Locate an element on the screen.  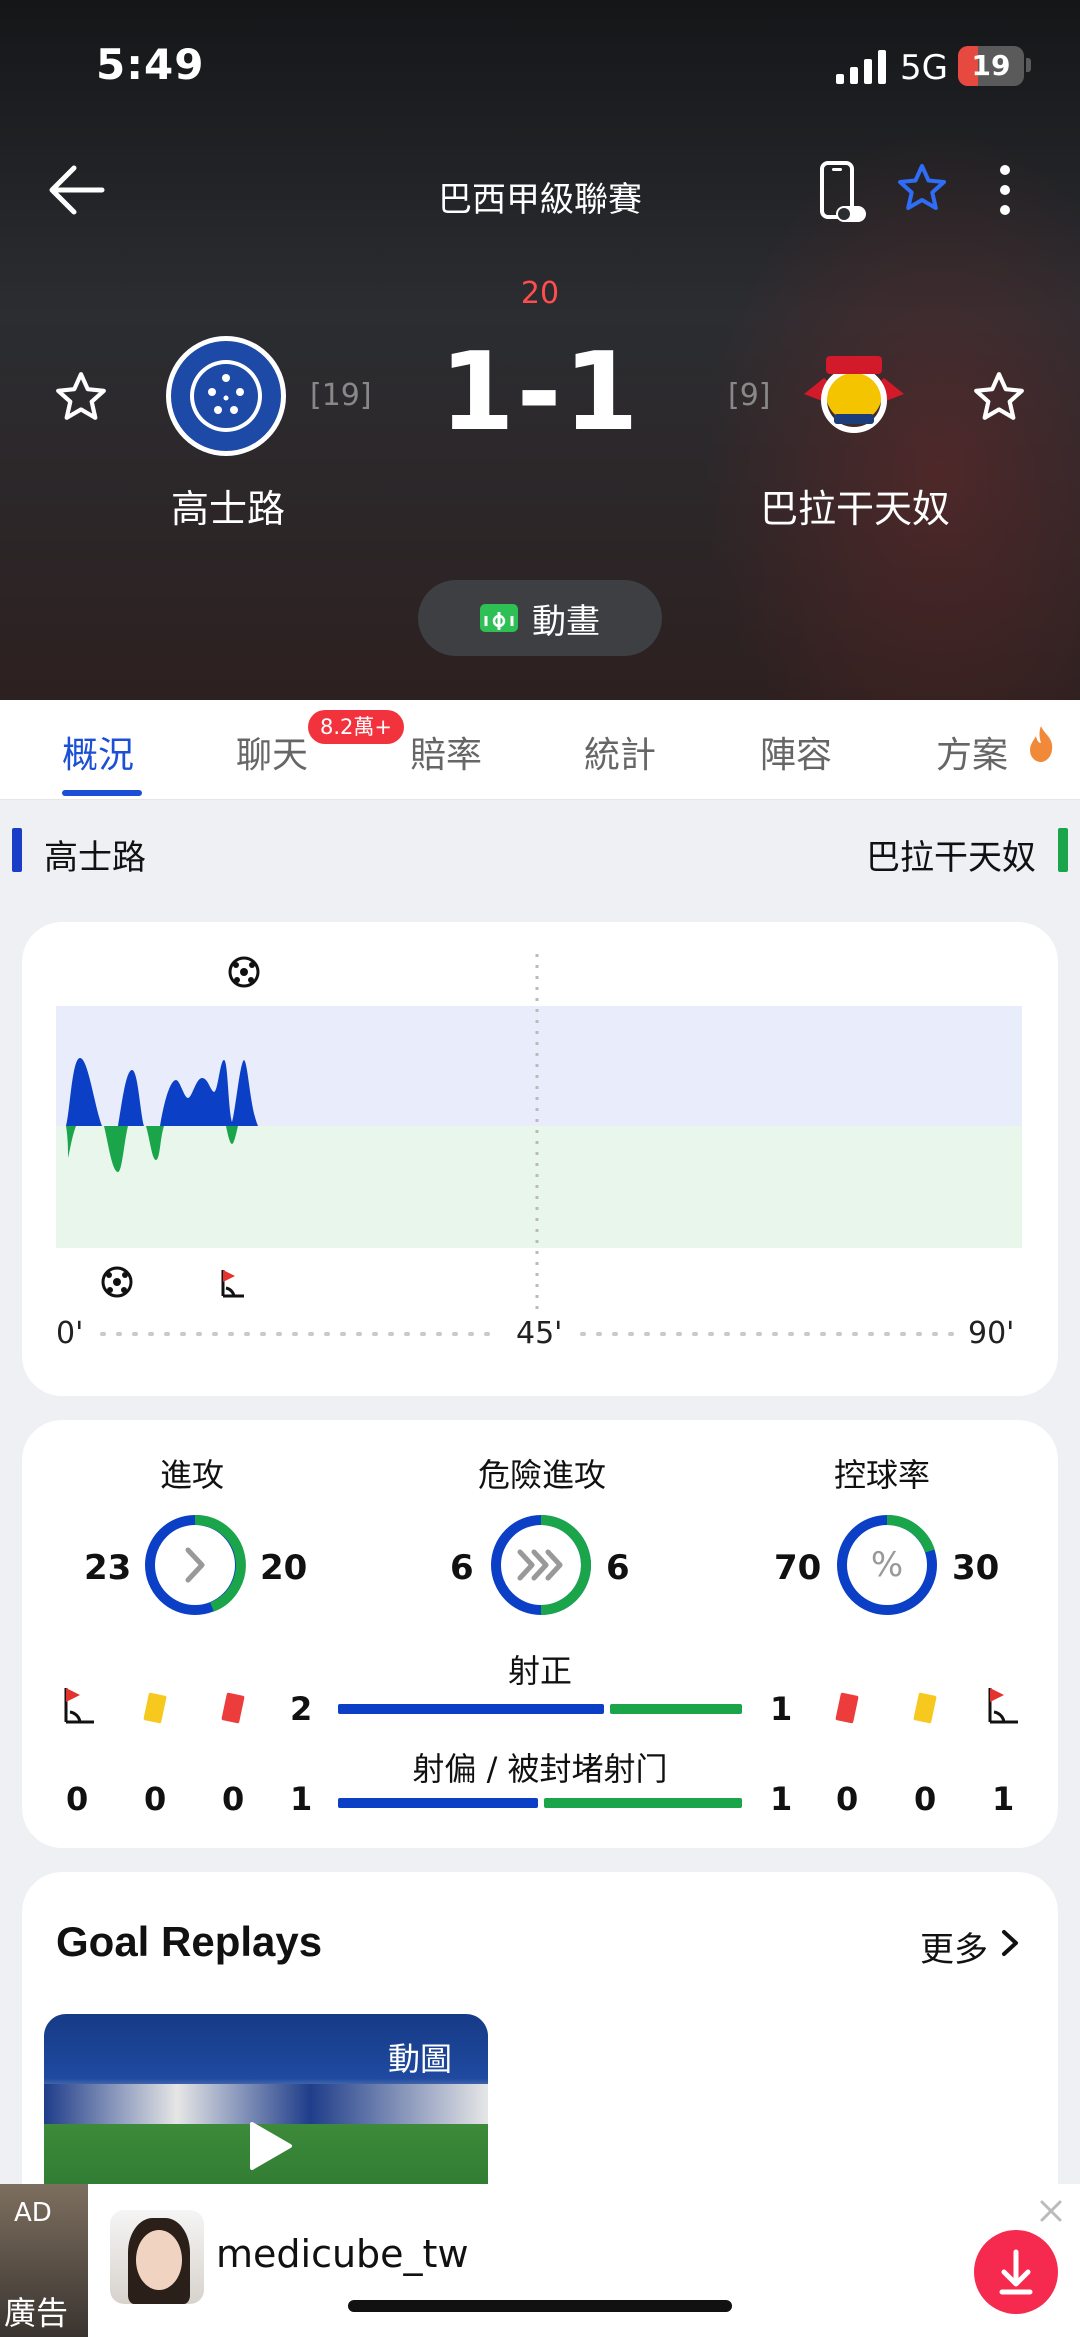
home-corners-value: 0 is located at coordinates (77, 1799).